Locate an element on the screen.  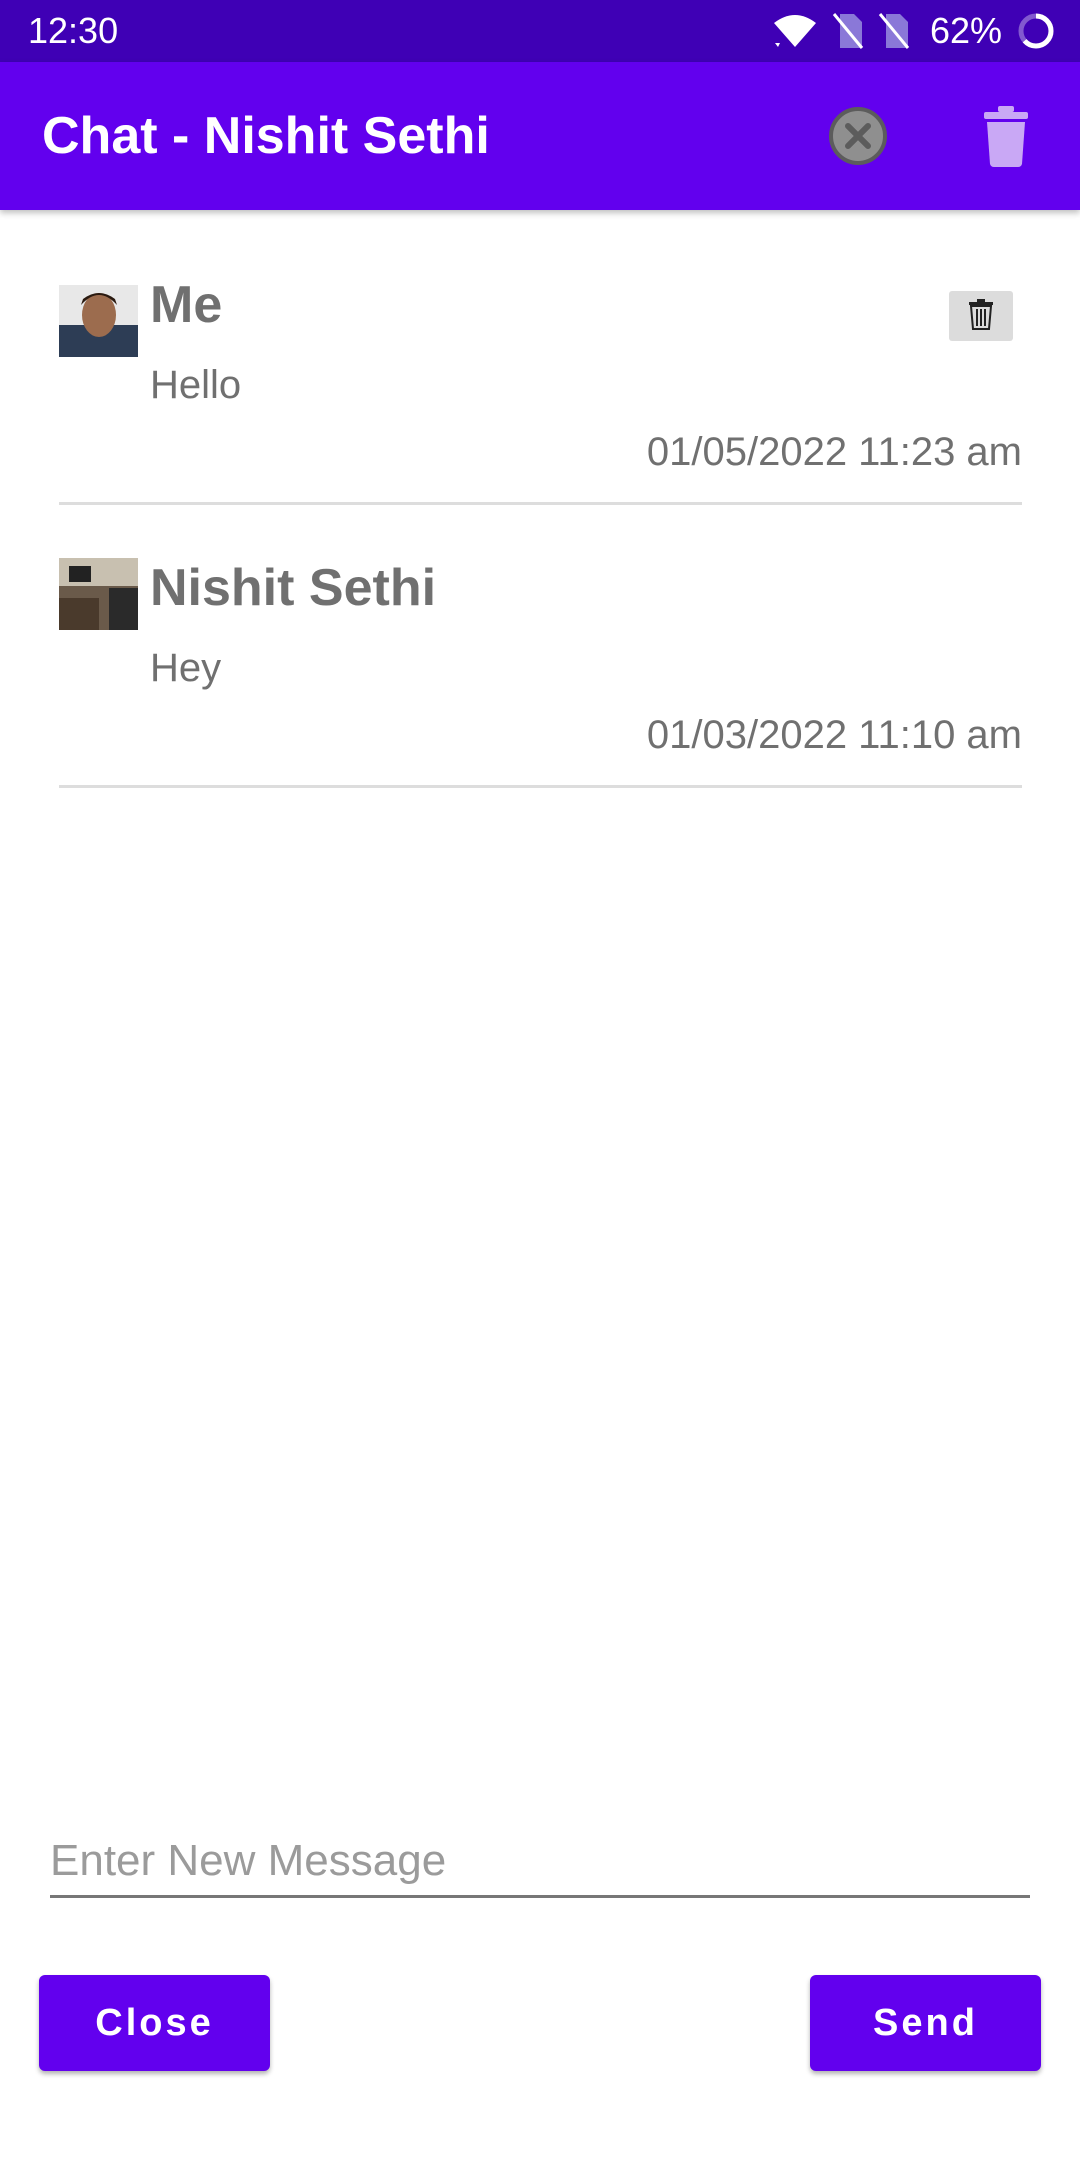
page-title: Chat - Nishit Sethi is located at coordinates (266, 136).